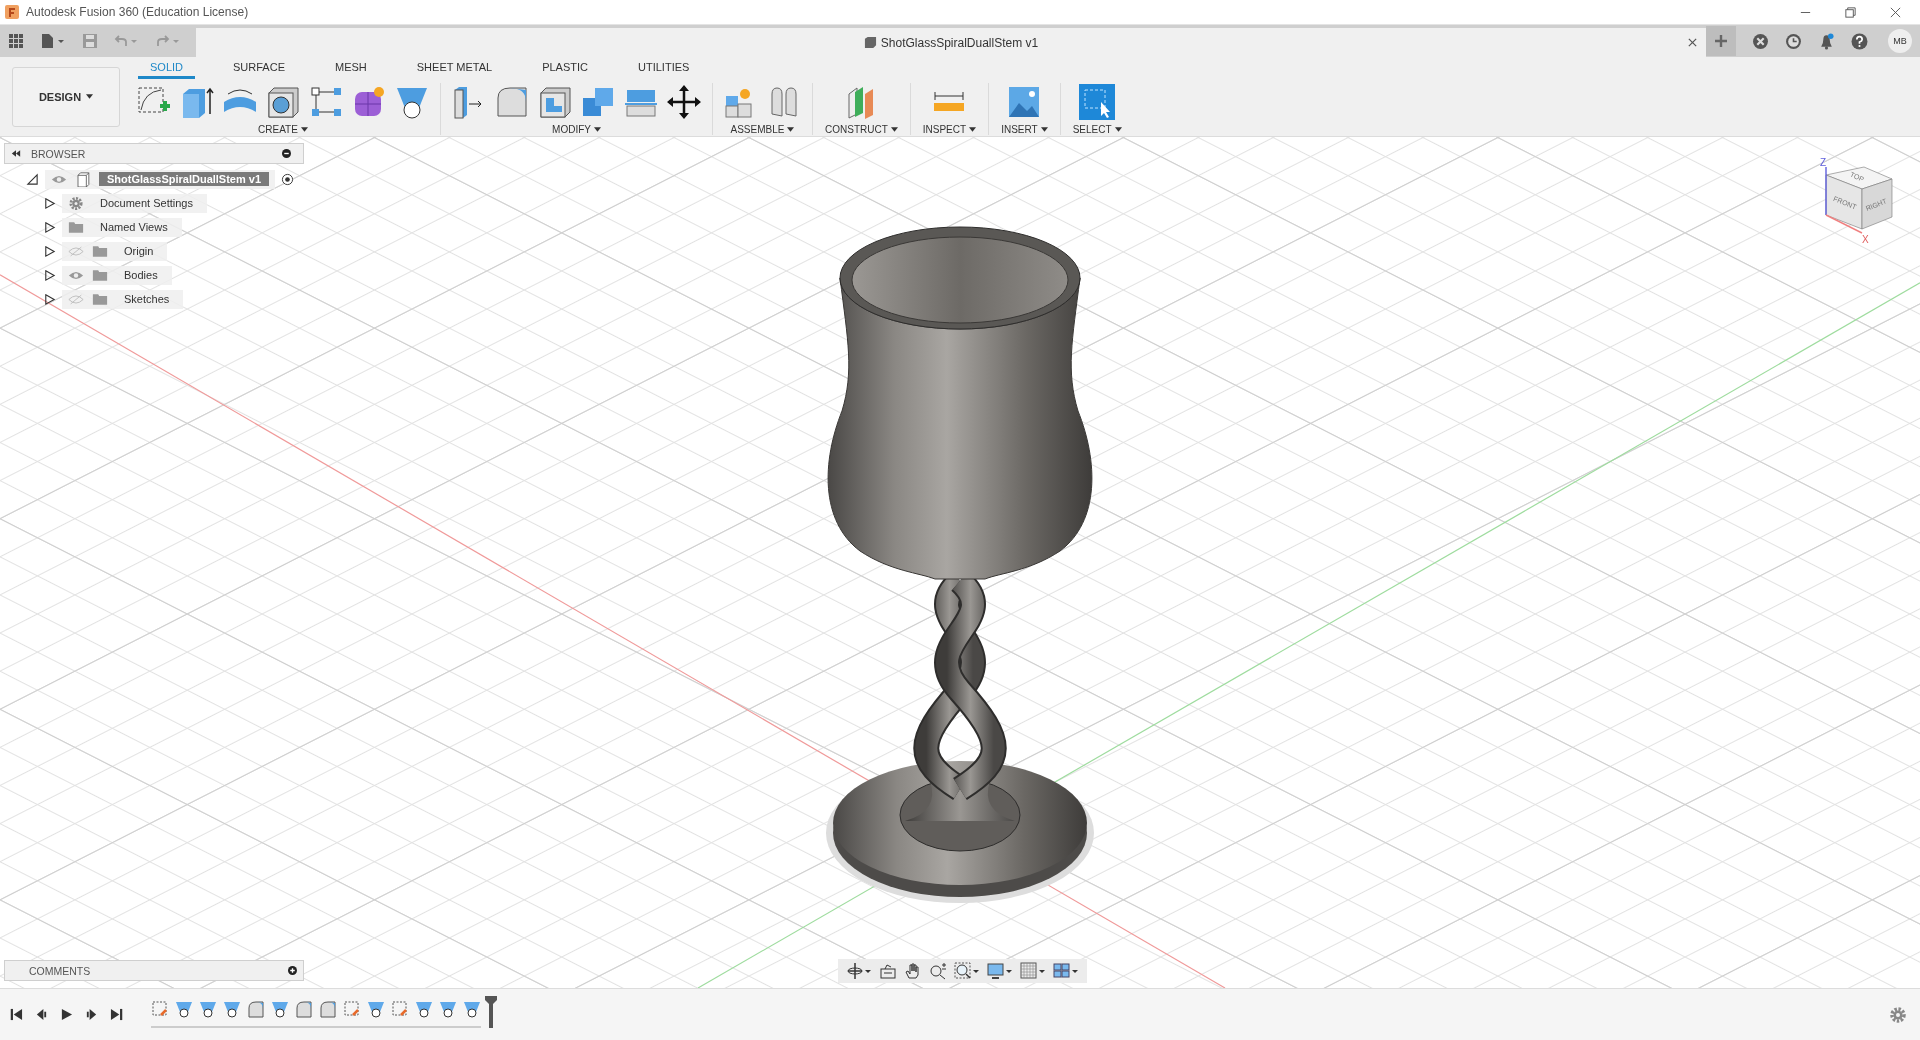 The image size is (1920, 1040). Describe the element at coordinates (913, 971) in the screenshot. I see `pan-hand-icon` at that location.